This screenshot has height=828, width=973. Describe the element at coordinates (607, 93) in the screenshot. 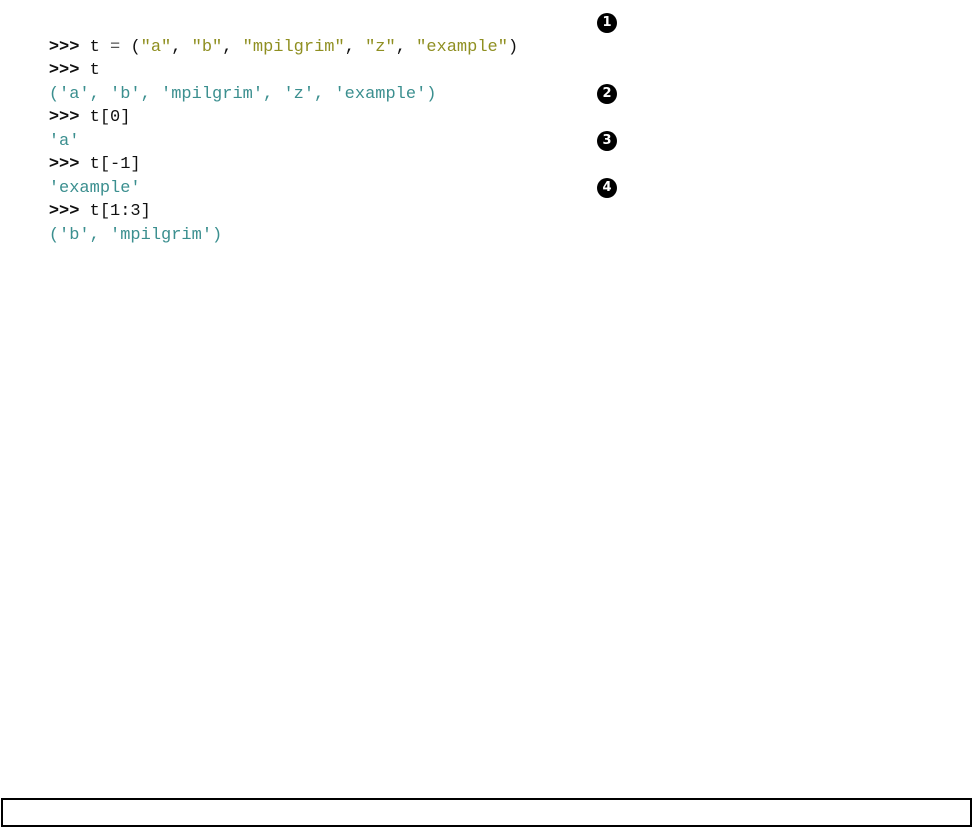

I see `callout-marker-2: 2` at that location.